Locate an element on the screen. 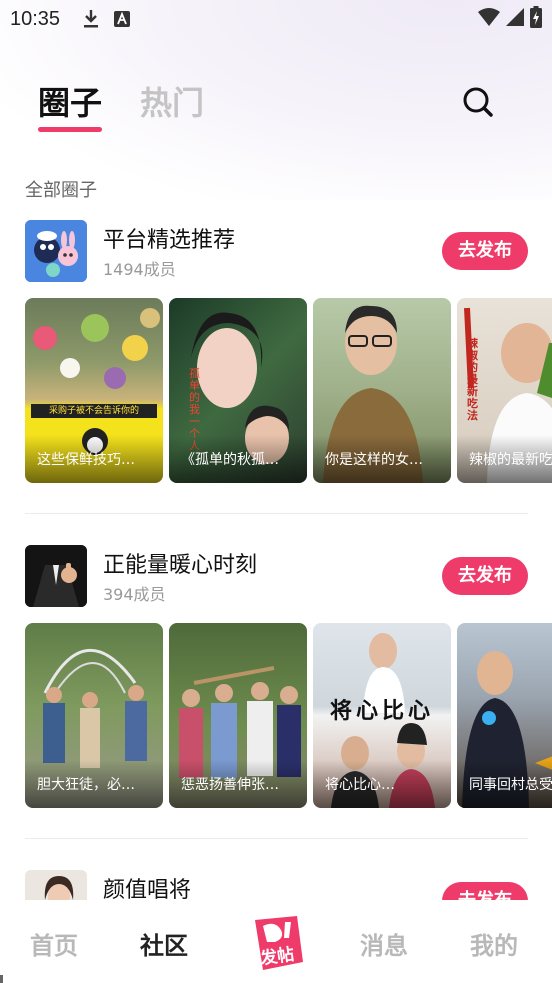 The height and width of the screenshot is (983, 552). thumbnail-overlay-text: 将心比心 is located at coordinates (381, 711).